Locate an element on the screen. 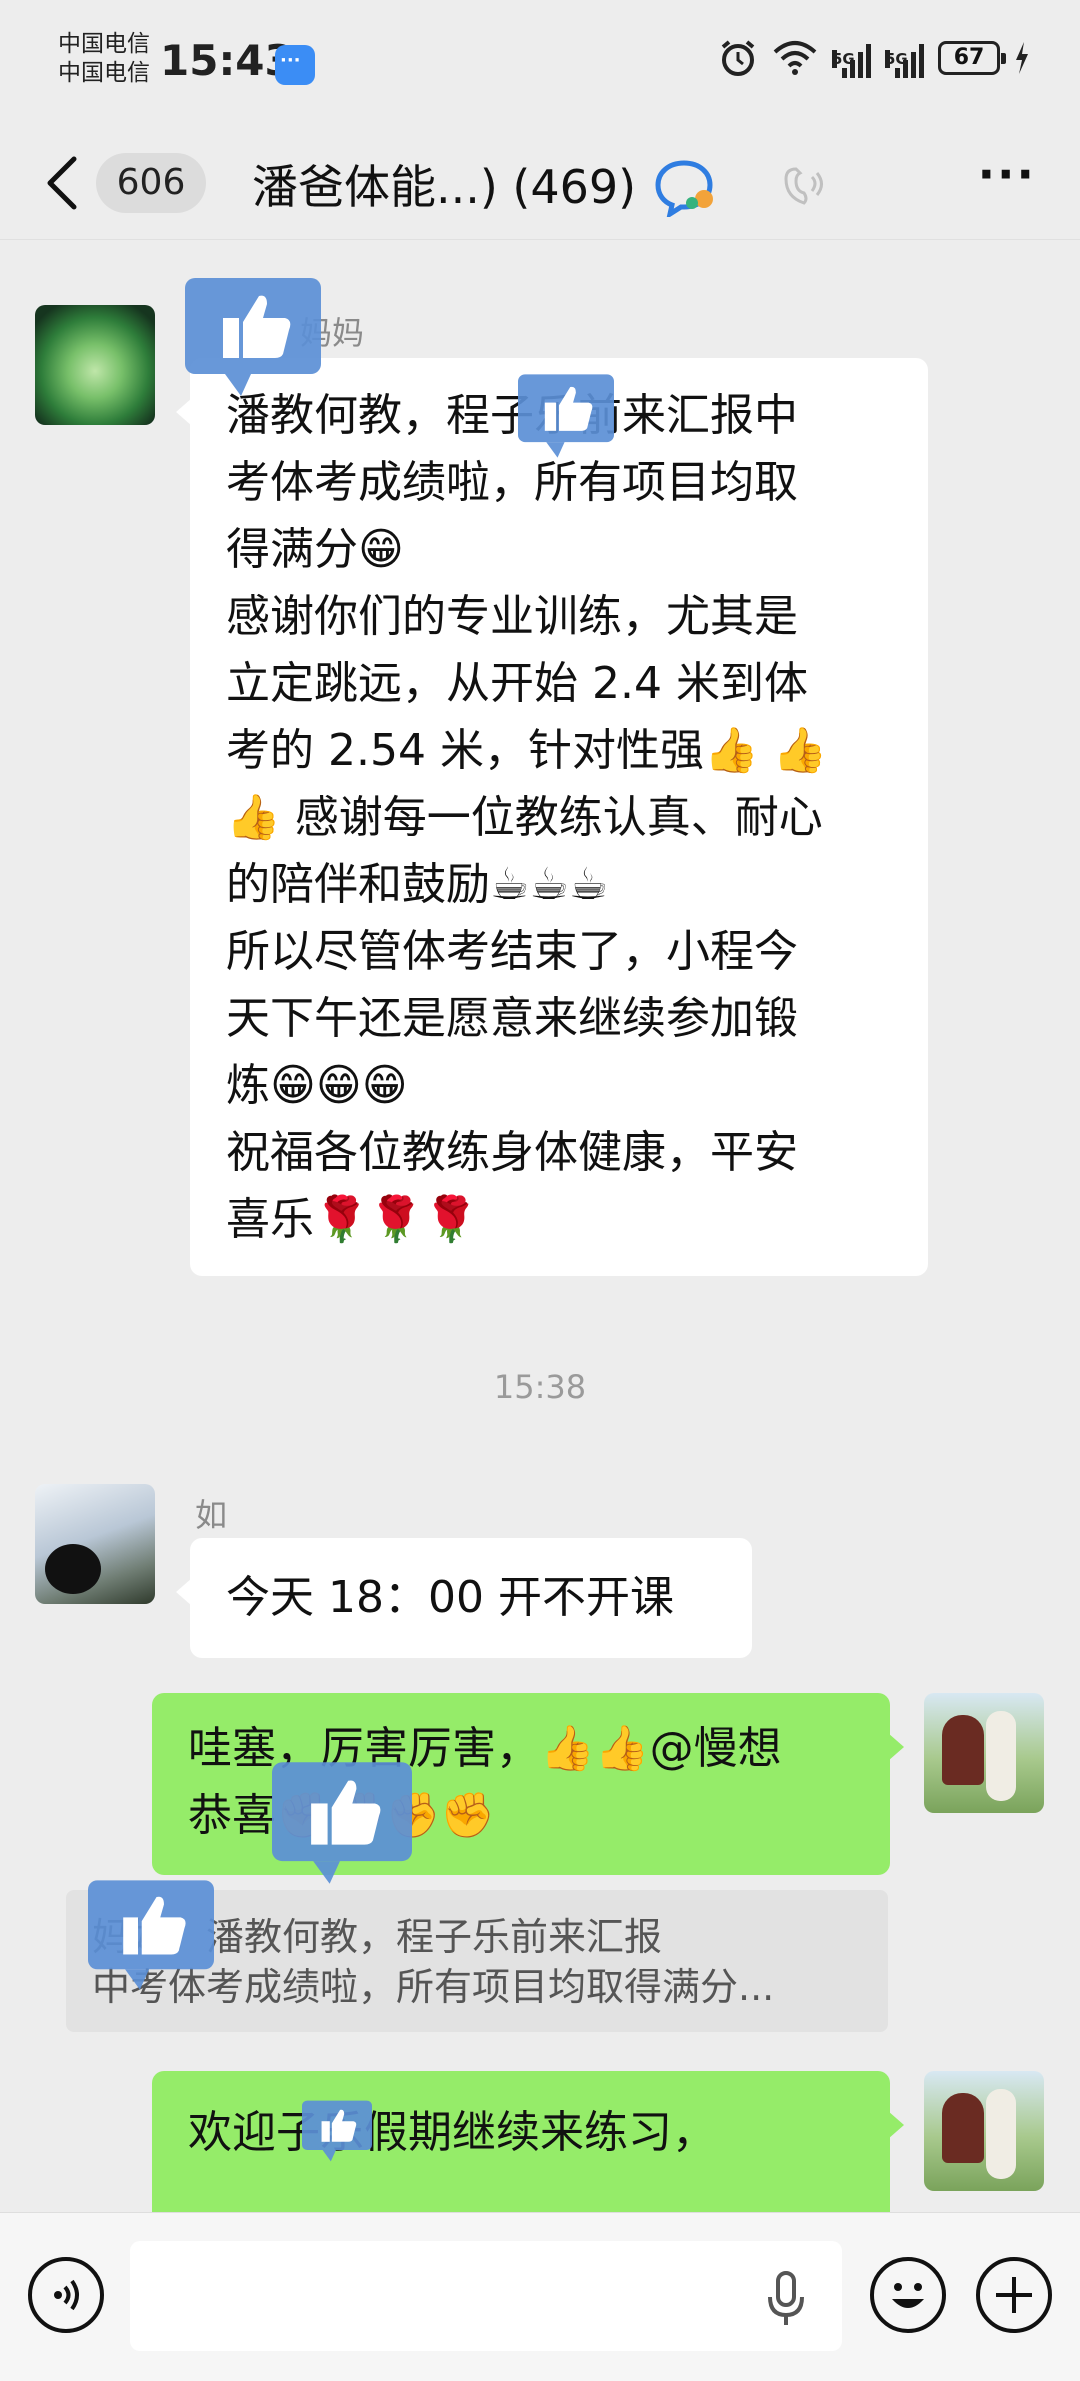 The height and width of the screenshot is (2381, 1080). signal-icon-2: 5G is located at coordinates (904, 58).